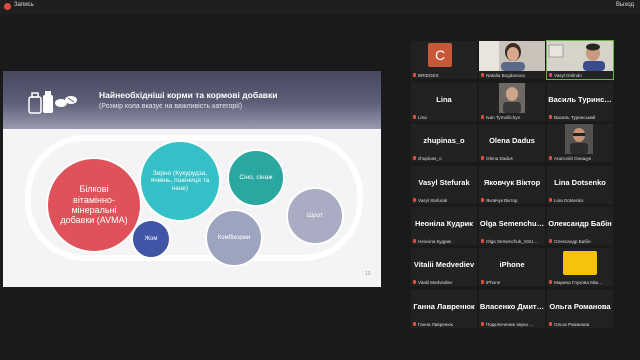 The width and height of the screenshot is (640, 360). Describe the element at coordinates (568, 75) in the screenshot. I see `participant-name: Vasyl Dolindo` at that location.